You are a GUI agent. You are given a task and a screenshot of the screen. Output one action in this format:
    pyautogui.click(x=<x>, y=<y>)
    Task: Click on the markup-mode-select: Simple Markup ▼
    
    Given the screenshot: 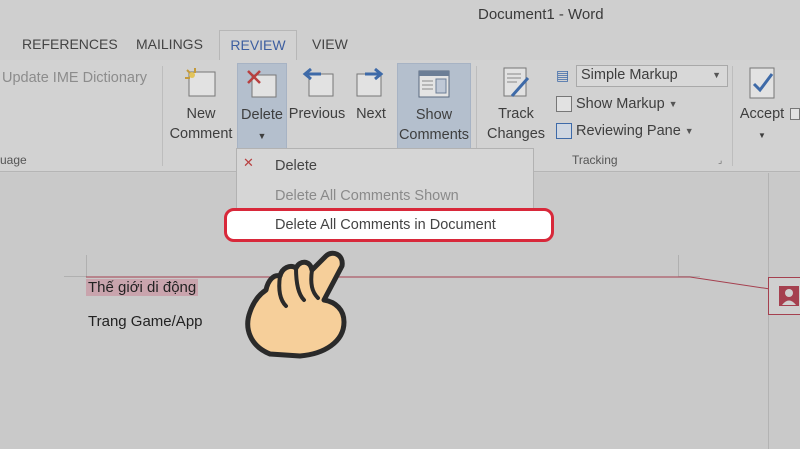 What is the action you would take?
    pyautogui.click(x=652, y=76)
    